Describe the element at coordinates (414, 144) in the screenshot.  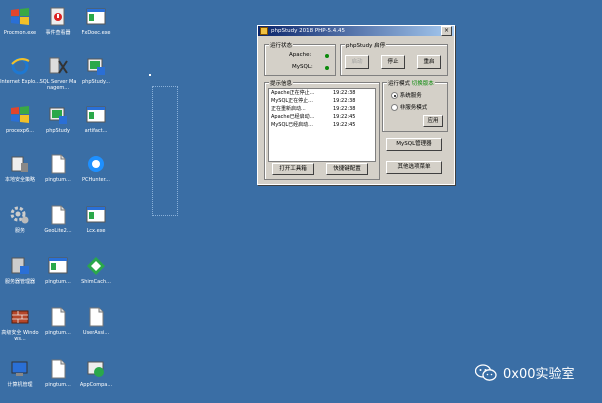
I see `mysql-manager-button: MySQL管理器` at that location.